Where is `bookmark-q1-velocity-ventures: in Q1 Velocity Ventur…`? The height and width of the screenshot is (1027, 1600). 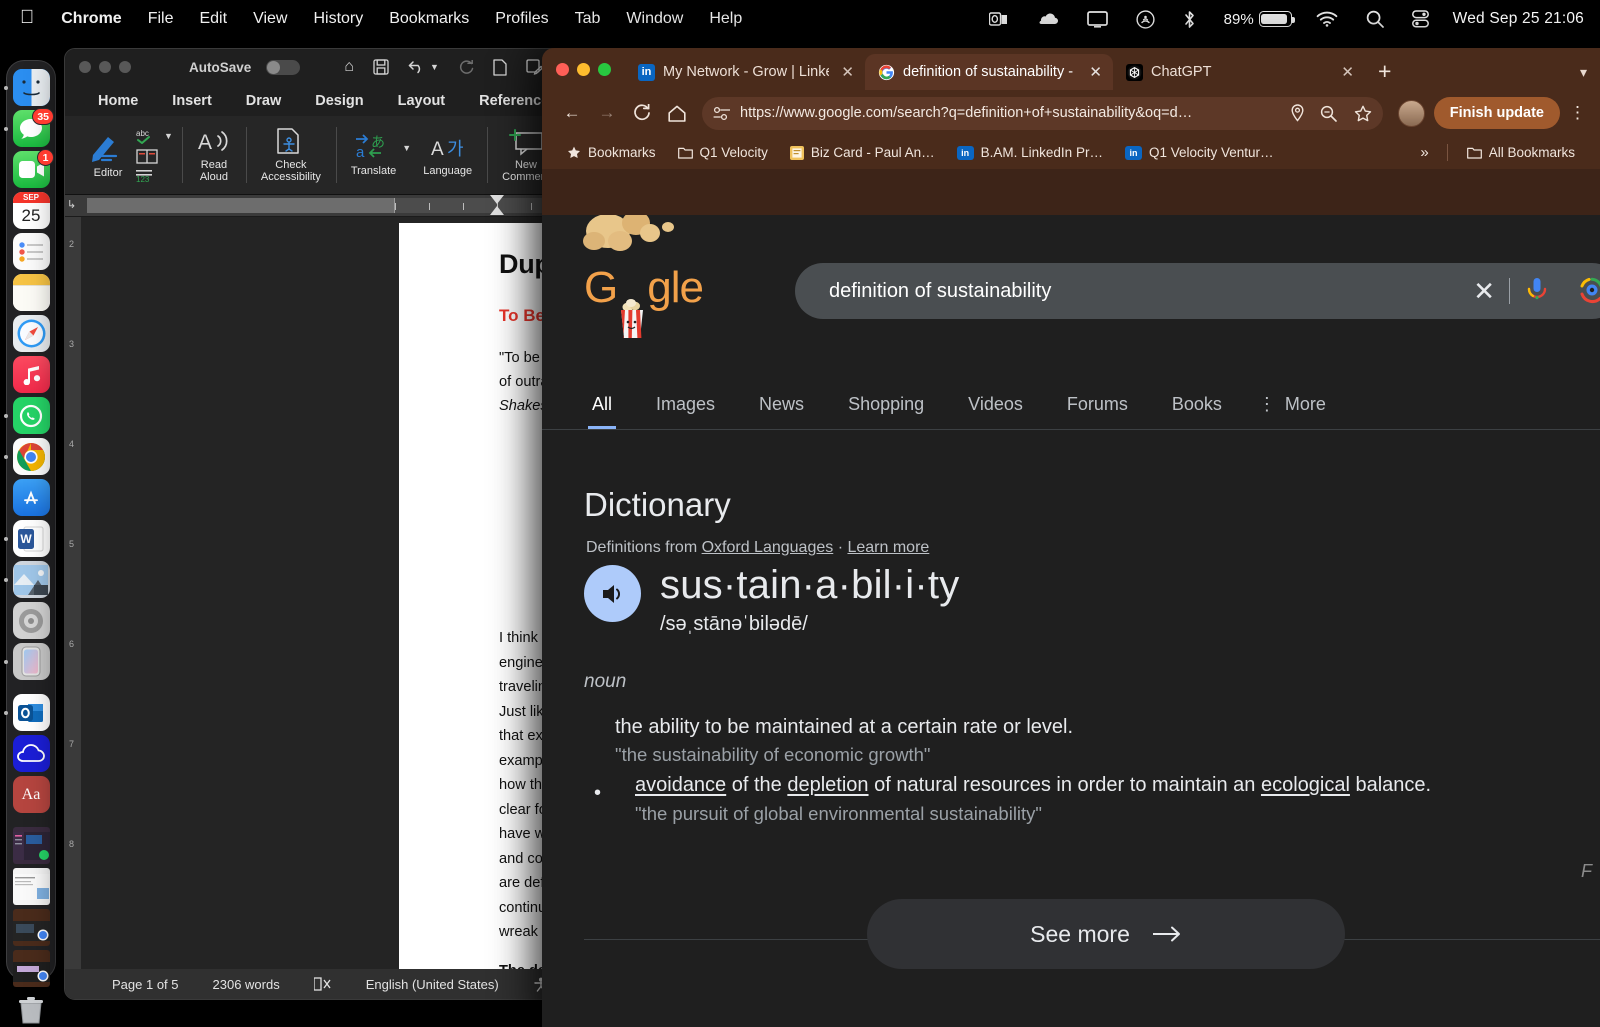 bookmark-q1-velocity-ventures: in Q1 Velocity Ventur… is located at coordinates (1199, 152).